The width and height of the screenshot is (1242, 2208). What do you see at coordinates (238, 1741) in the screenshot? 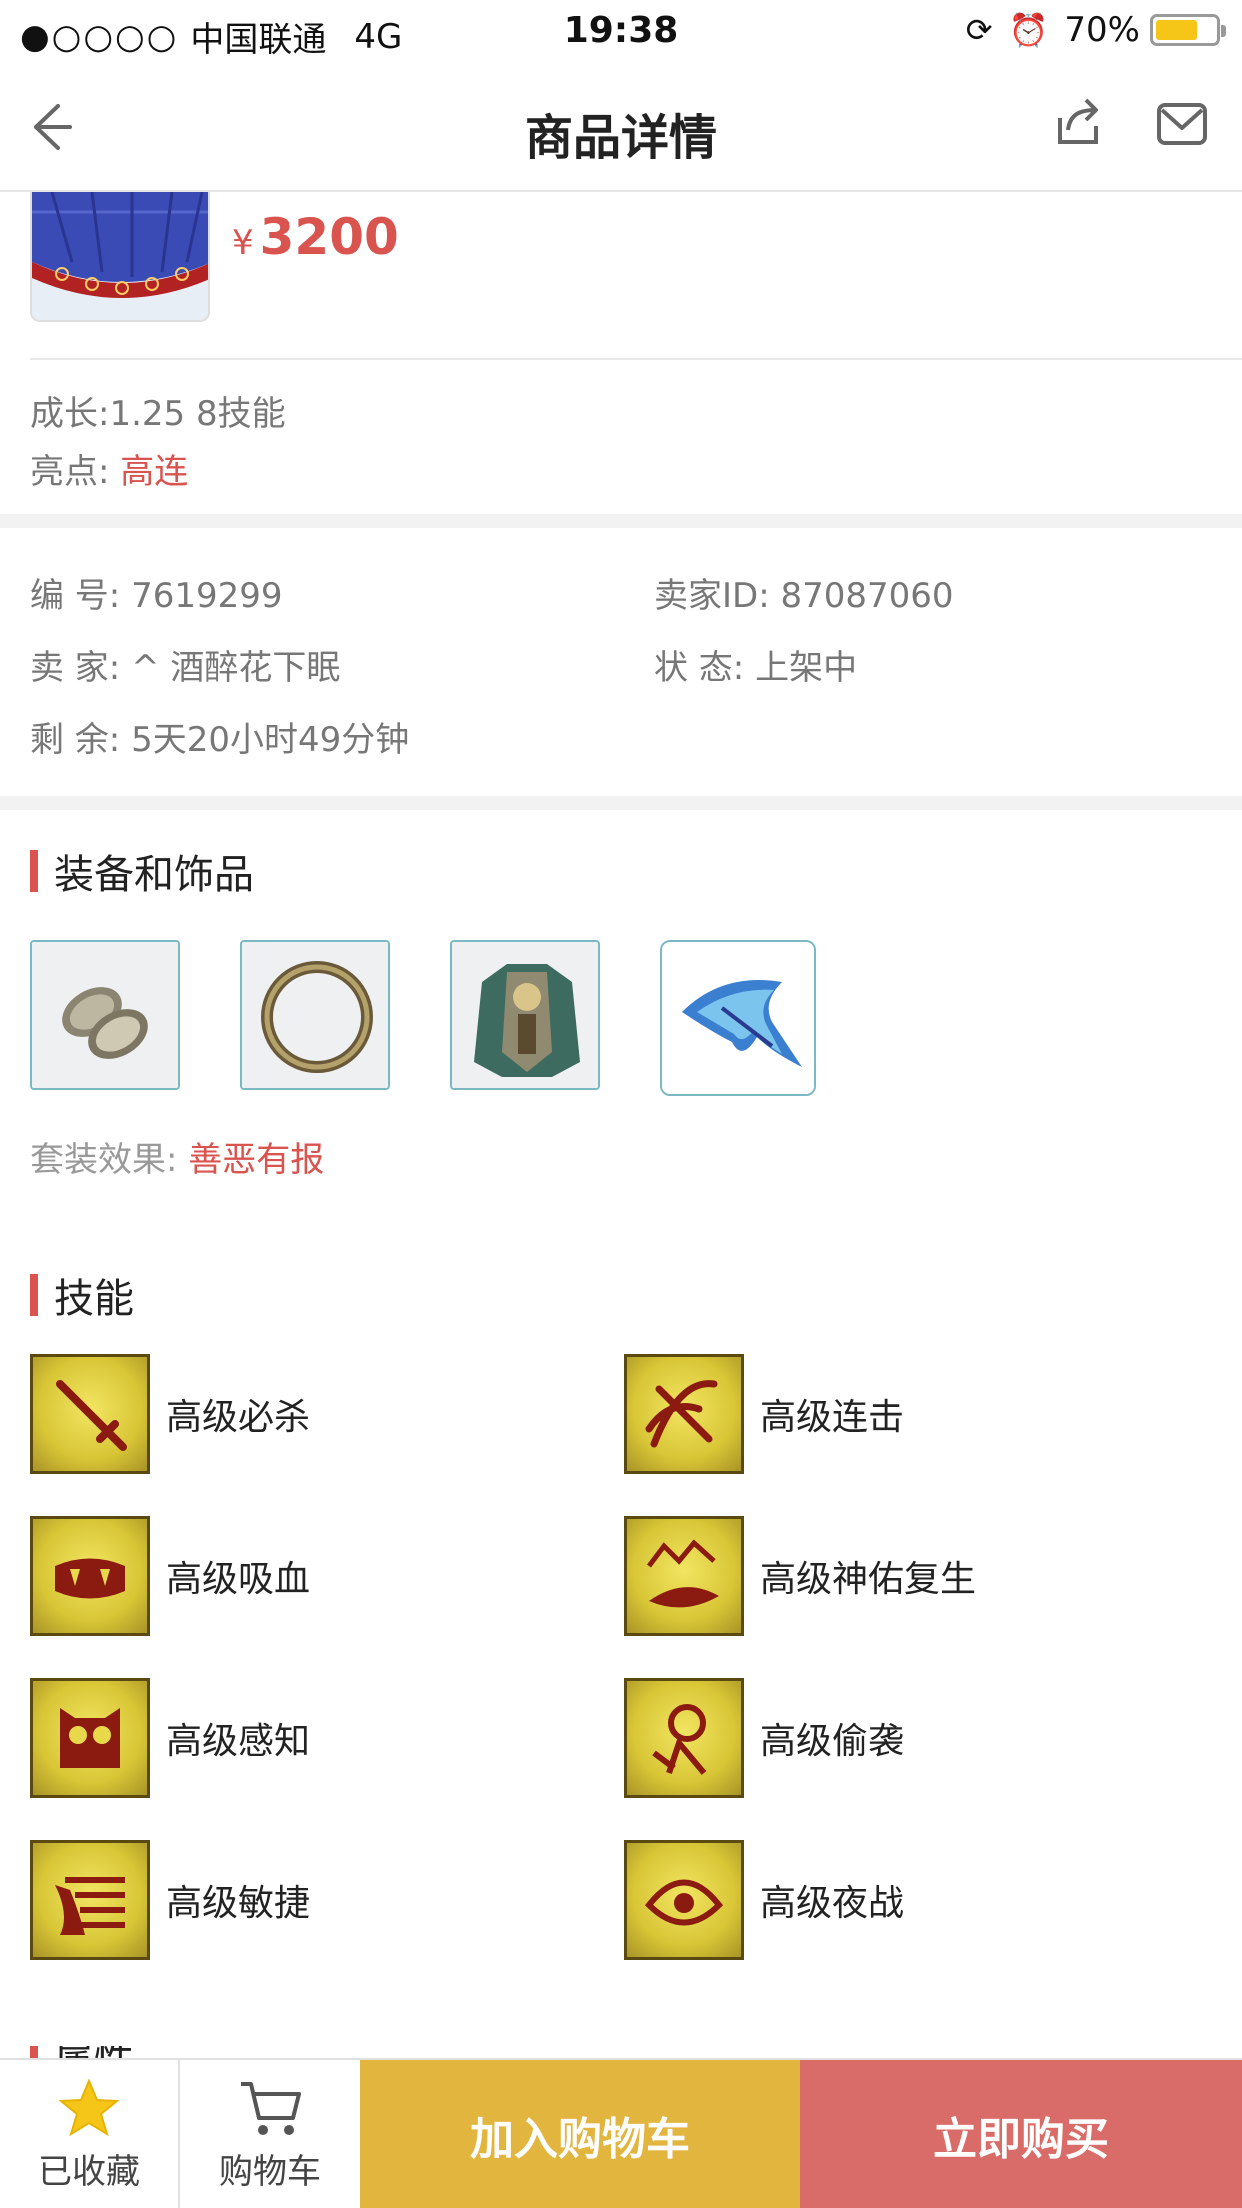
I see `skill-name: 高级感知` at bounding box center [238, 1741].